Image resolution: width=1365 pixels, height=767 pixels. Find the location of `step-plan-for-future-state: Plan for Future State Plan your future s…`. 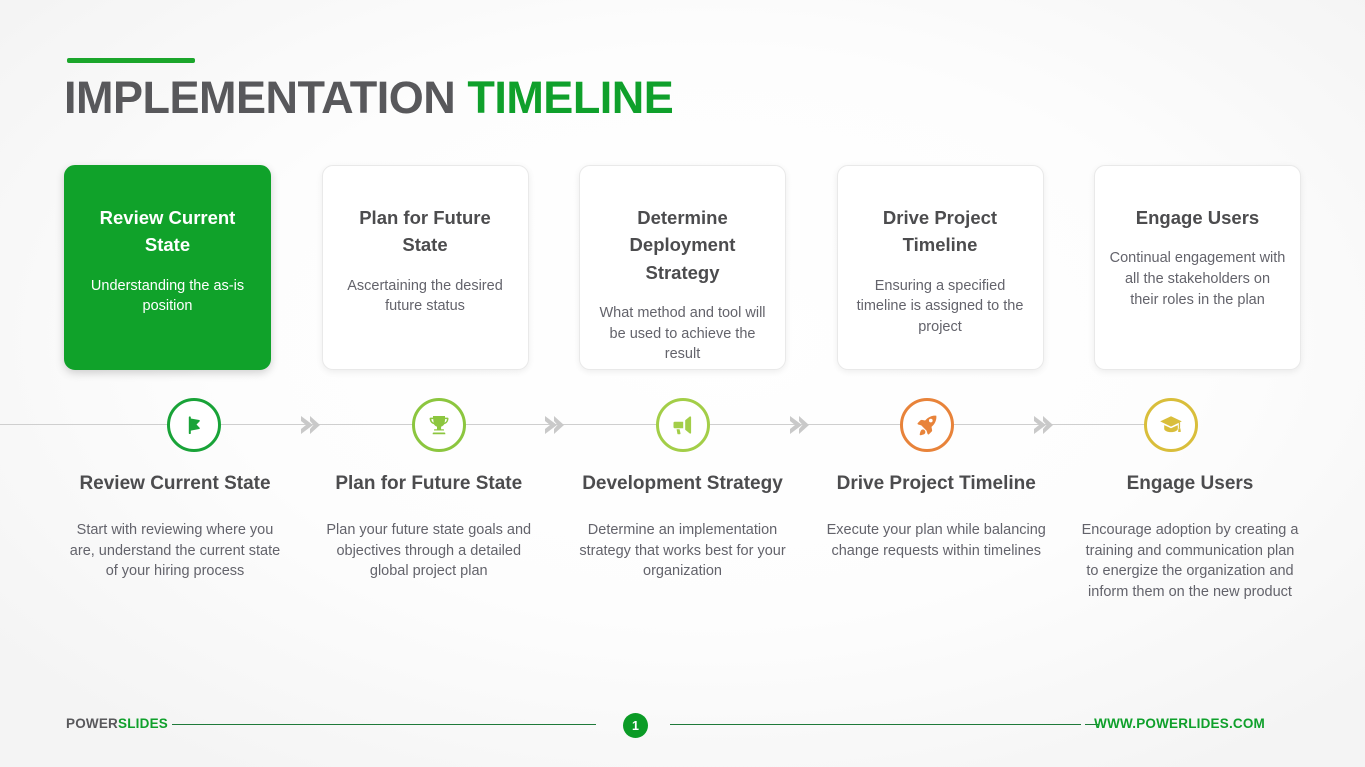

step-plan-for-future-state: Plan for Future State Plan your future s… is located at coordinates (429, 536).